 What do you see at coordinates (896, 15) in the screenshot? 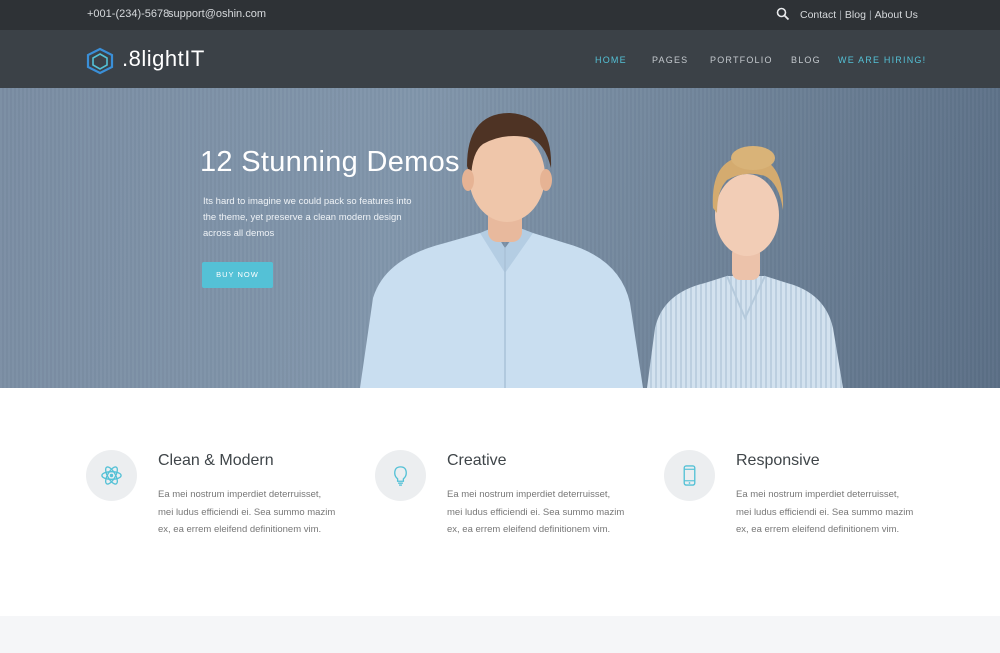
I see `top-link-about-us: About Us` at bounding box center [896, 15].